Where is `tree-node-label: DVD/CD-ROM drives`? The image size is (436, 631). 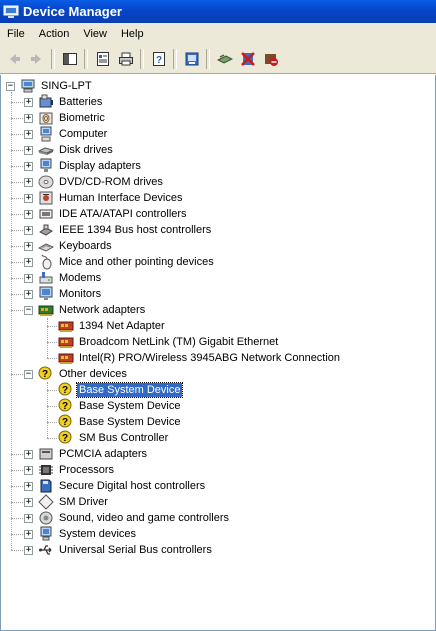 tree-node-label: DVD/CD-ROM drives is located at coordinates (111, 182).